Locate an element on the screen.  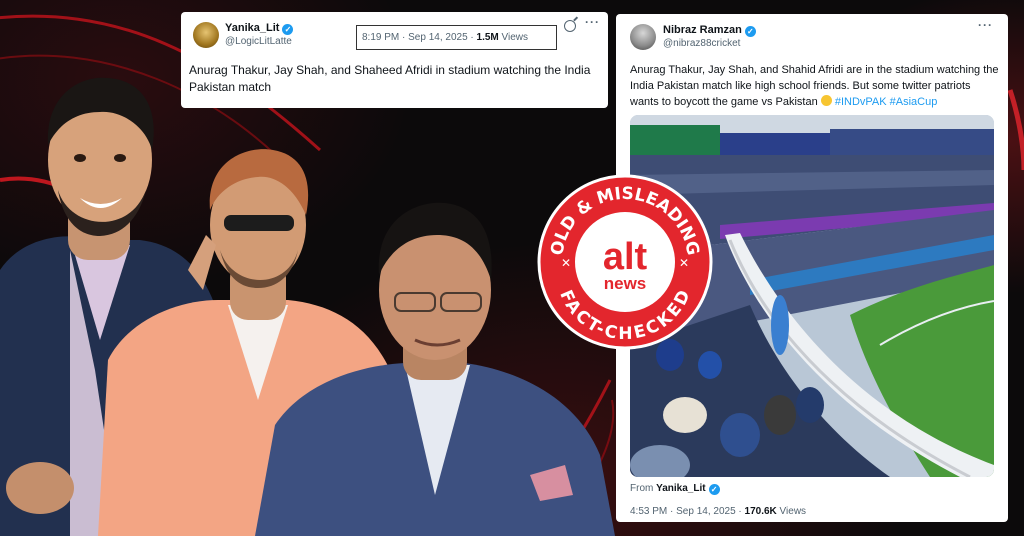
view-count: 170.6K is located at coordinates (760, 511).